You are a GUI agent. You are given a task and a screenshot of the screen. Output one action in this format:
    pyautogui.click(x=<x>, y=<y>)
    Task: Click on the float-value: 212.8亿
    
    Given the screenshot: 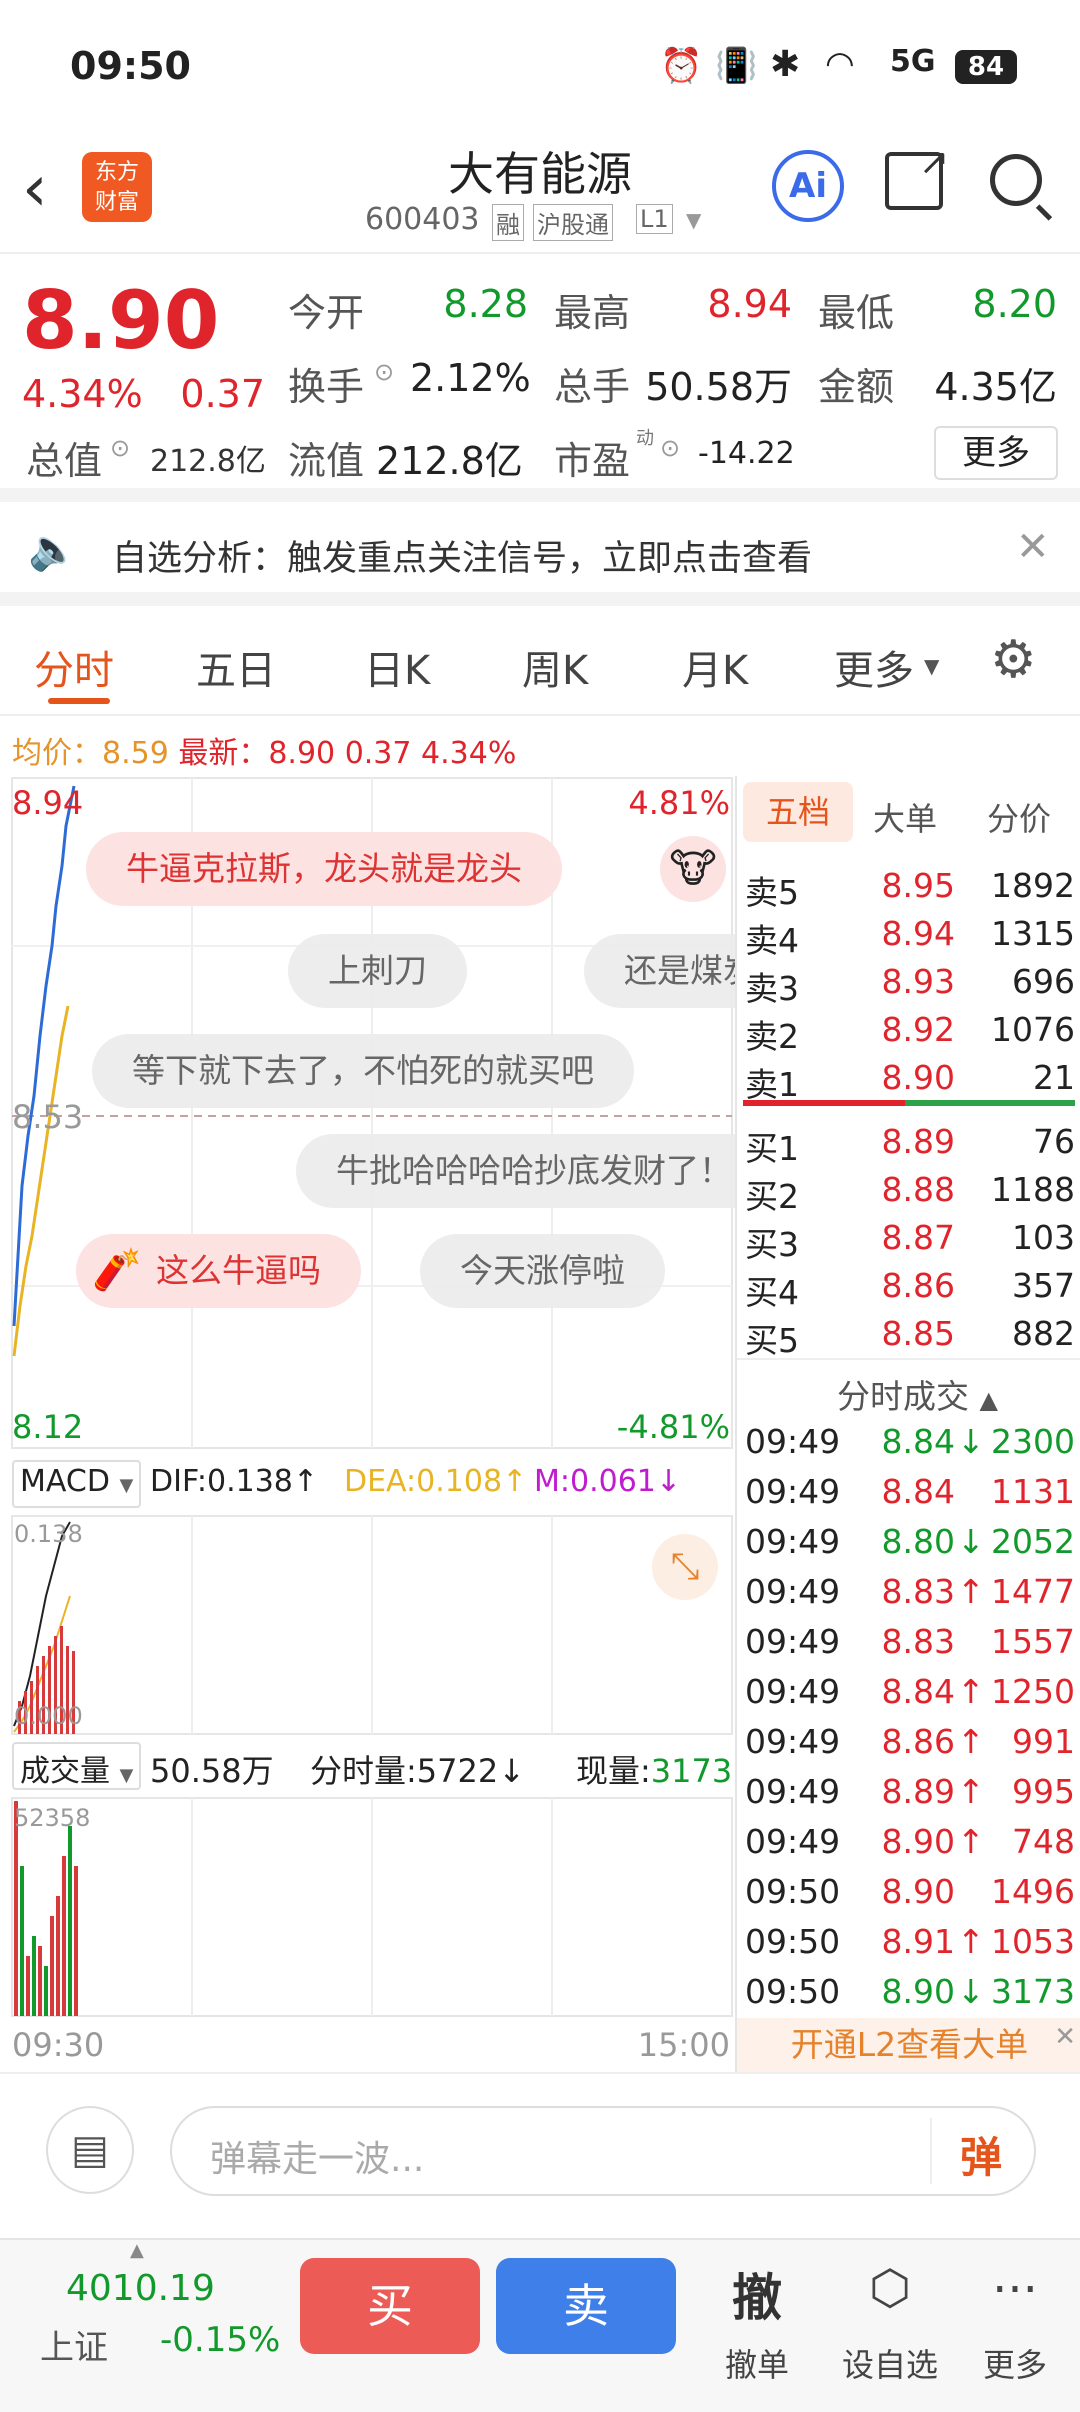 What is the action you would take?
    pyautogui.click(x=449, y=461)
    